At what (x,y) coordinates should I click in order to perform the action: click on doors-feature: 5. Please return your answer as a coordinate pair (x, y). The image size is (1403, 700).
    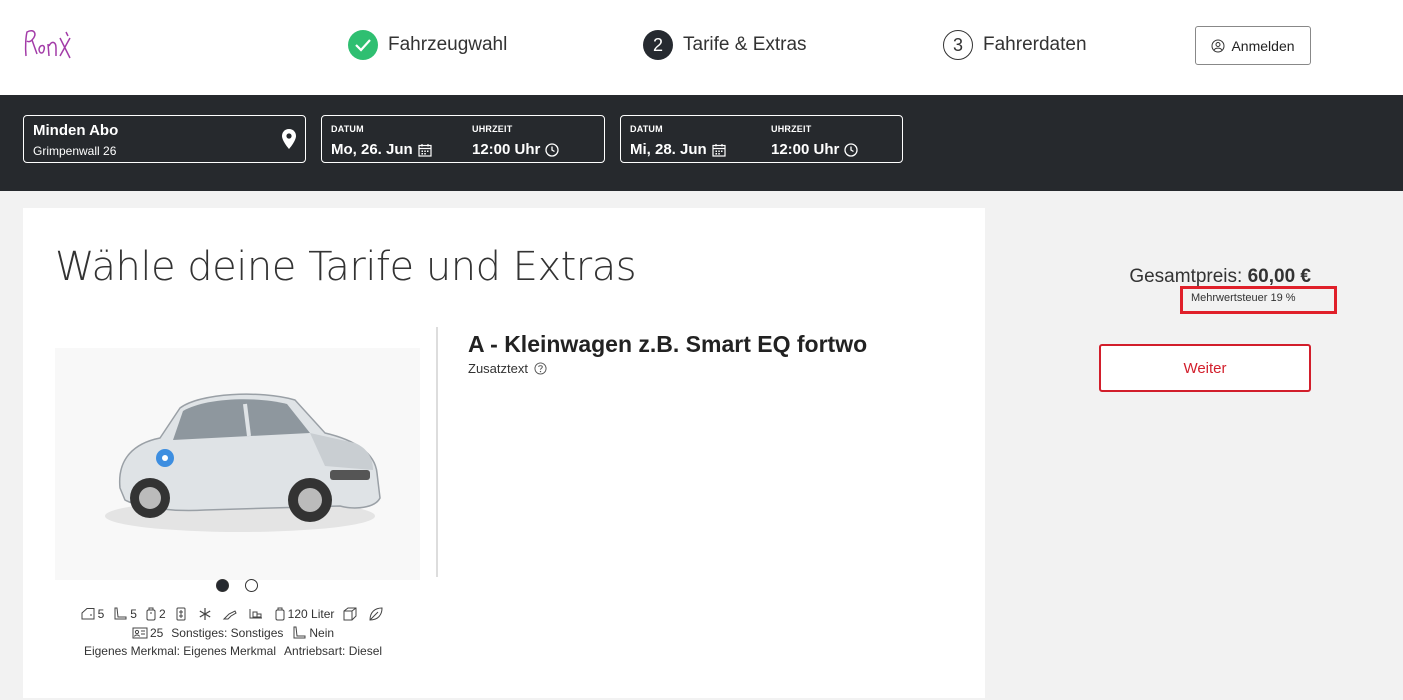
    Looking at the image, I should click on (92, 614).